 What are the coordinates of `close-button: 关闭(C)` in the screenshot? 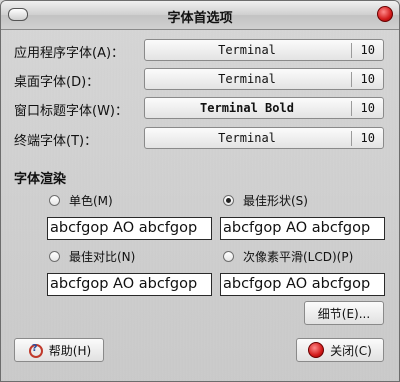 It's located at (340, 350).